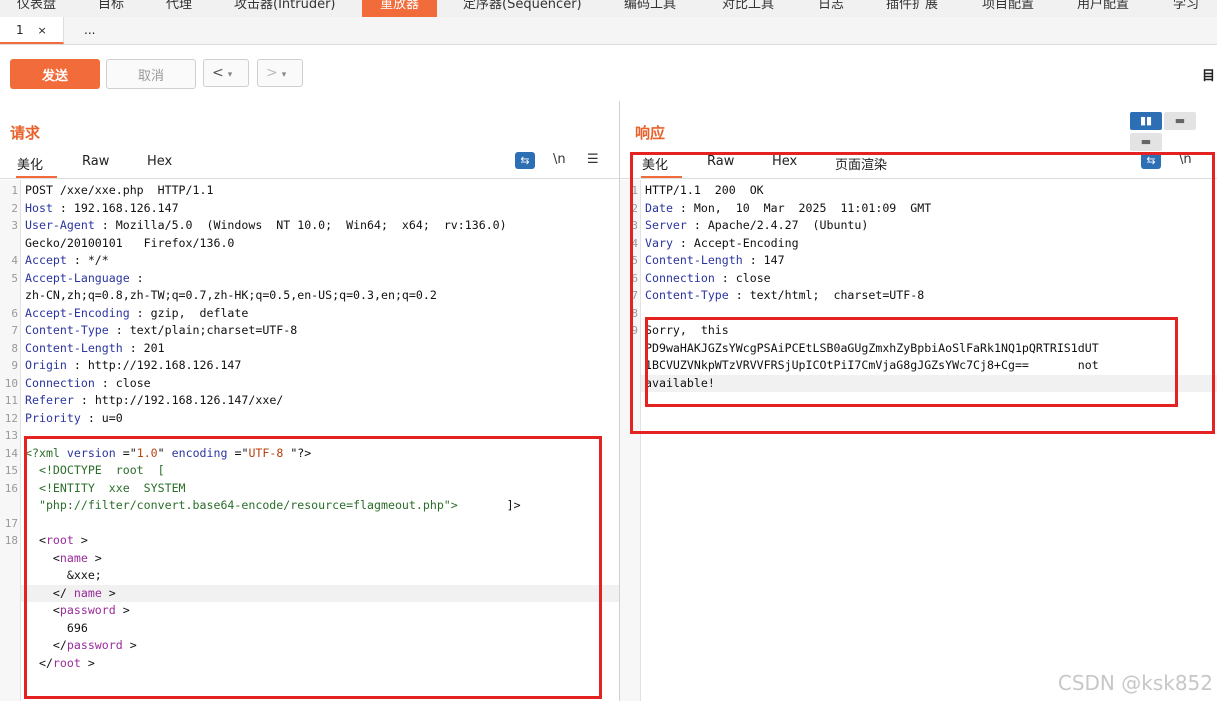 This screenshot has height=701, width=1217. Describe the element at coordinates (14, 330) in the screenshot. I see `line-number: 7` at that location.